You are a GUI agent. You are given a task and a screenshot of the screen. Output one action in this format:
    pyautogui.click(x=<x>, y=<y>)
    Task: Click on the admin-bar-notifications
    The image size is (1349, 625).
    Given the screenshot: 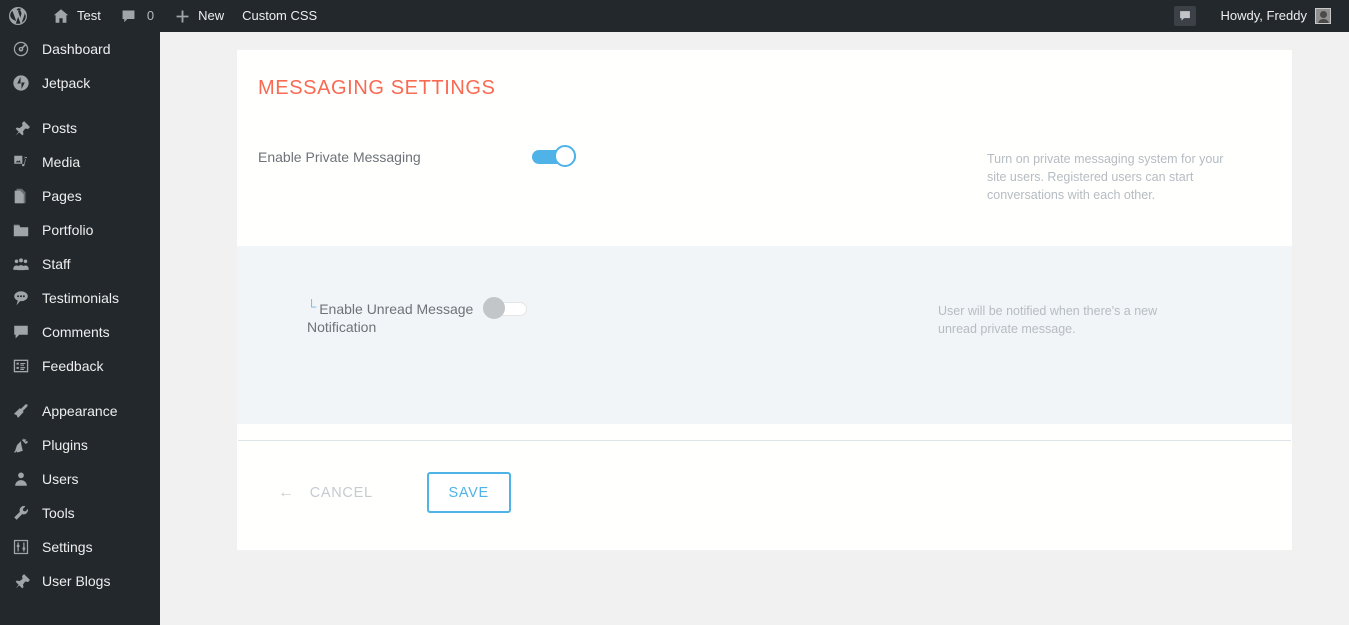 What is the action you would take?
    pyautogui.click(x=1188, y=16)
    